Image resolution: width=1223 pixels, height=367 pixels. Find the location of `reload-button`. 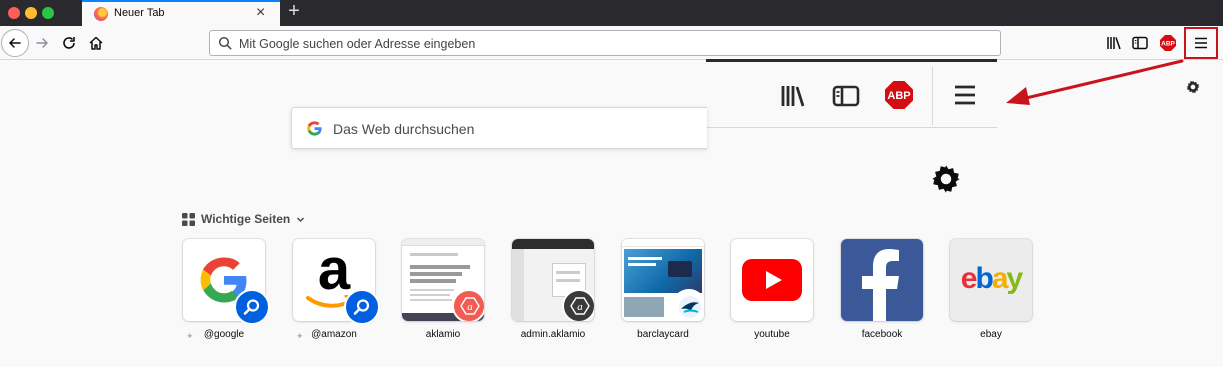

reload-button is located at coordinates (69, 43).